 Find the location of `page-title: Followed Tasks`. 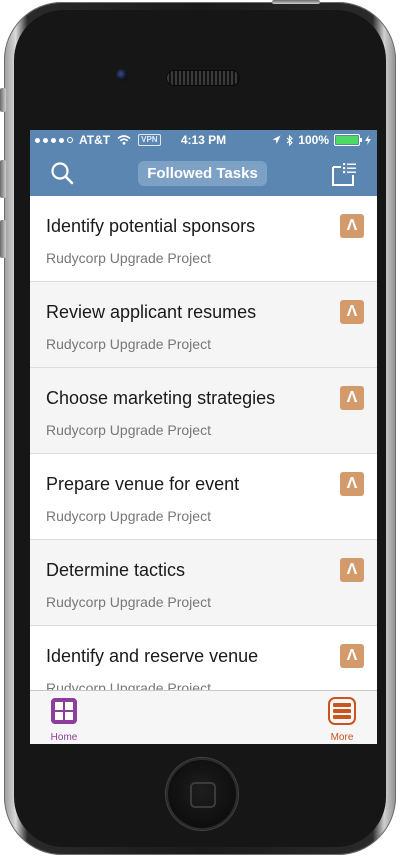

page-title: Followed Tasks is located at coordinates (202, 173).